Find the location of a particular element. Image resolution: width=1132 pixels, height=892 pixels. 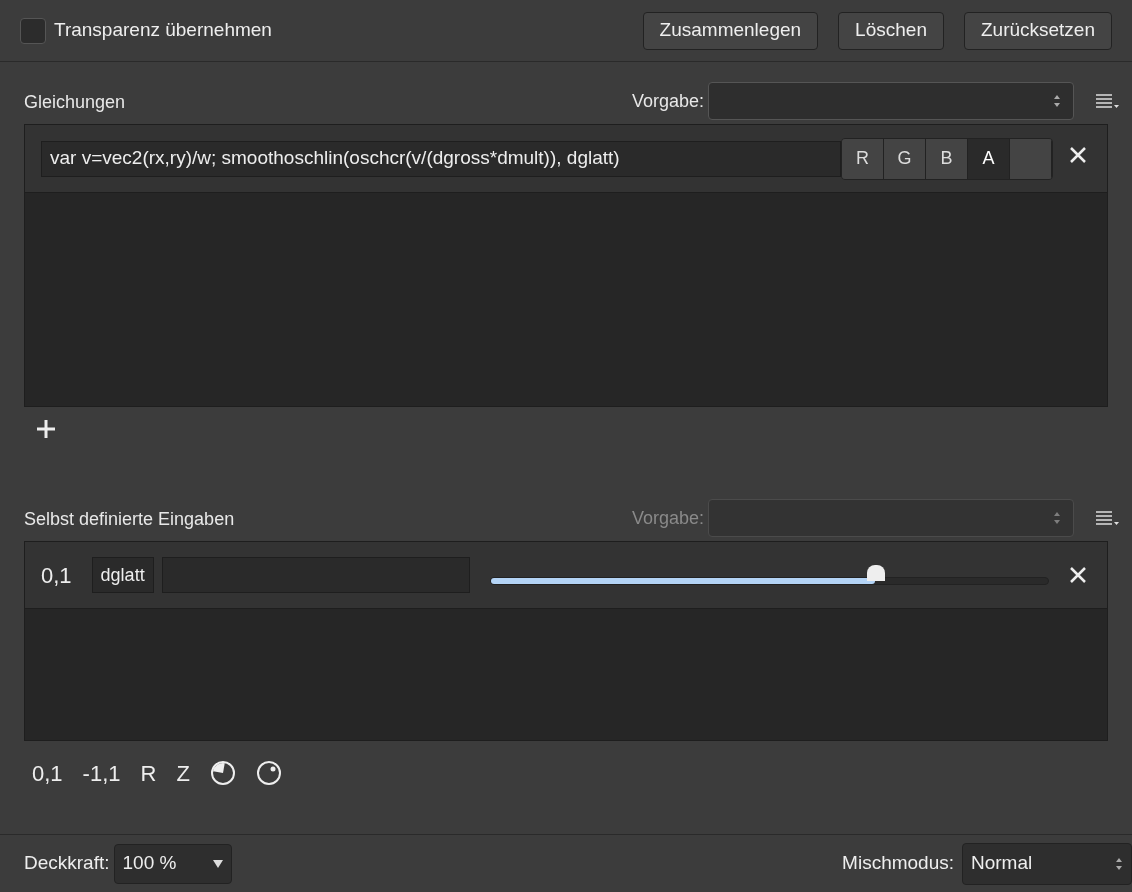

action-button: Löschen is located at coordinates (891, 30).